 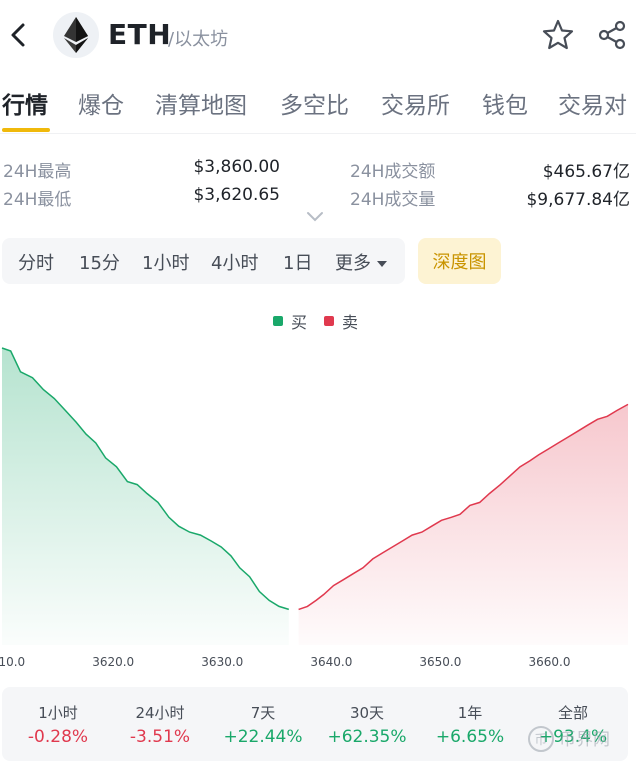 I want to click on main-tabs: 行情 爆仓 清算地图 多空比 交易所 钱包 交易对, so click(x=318, y=106).